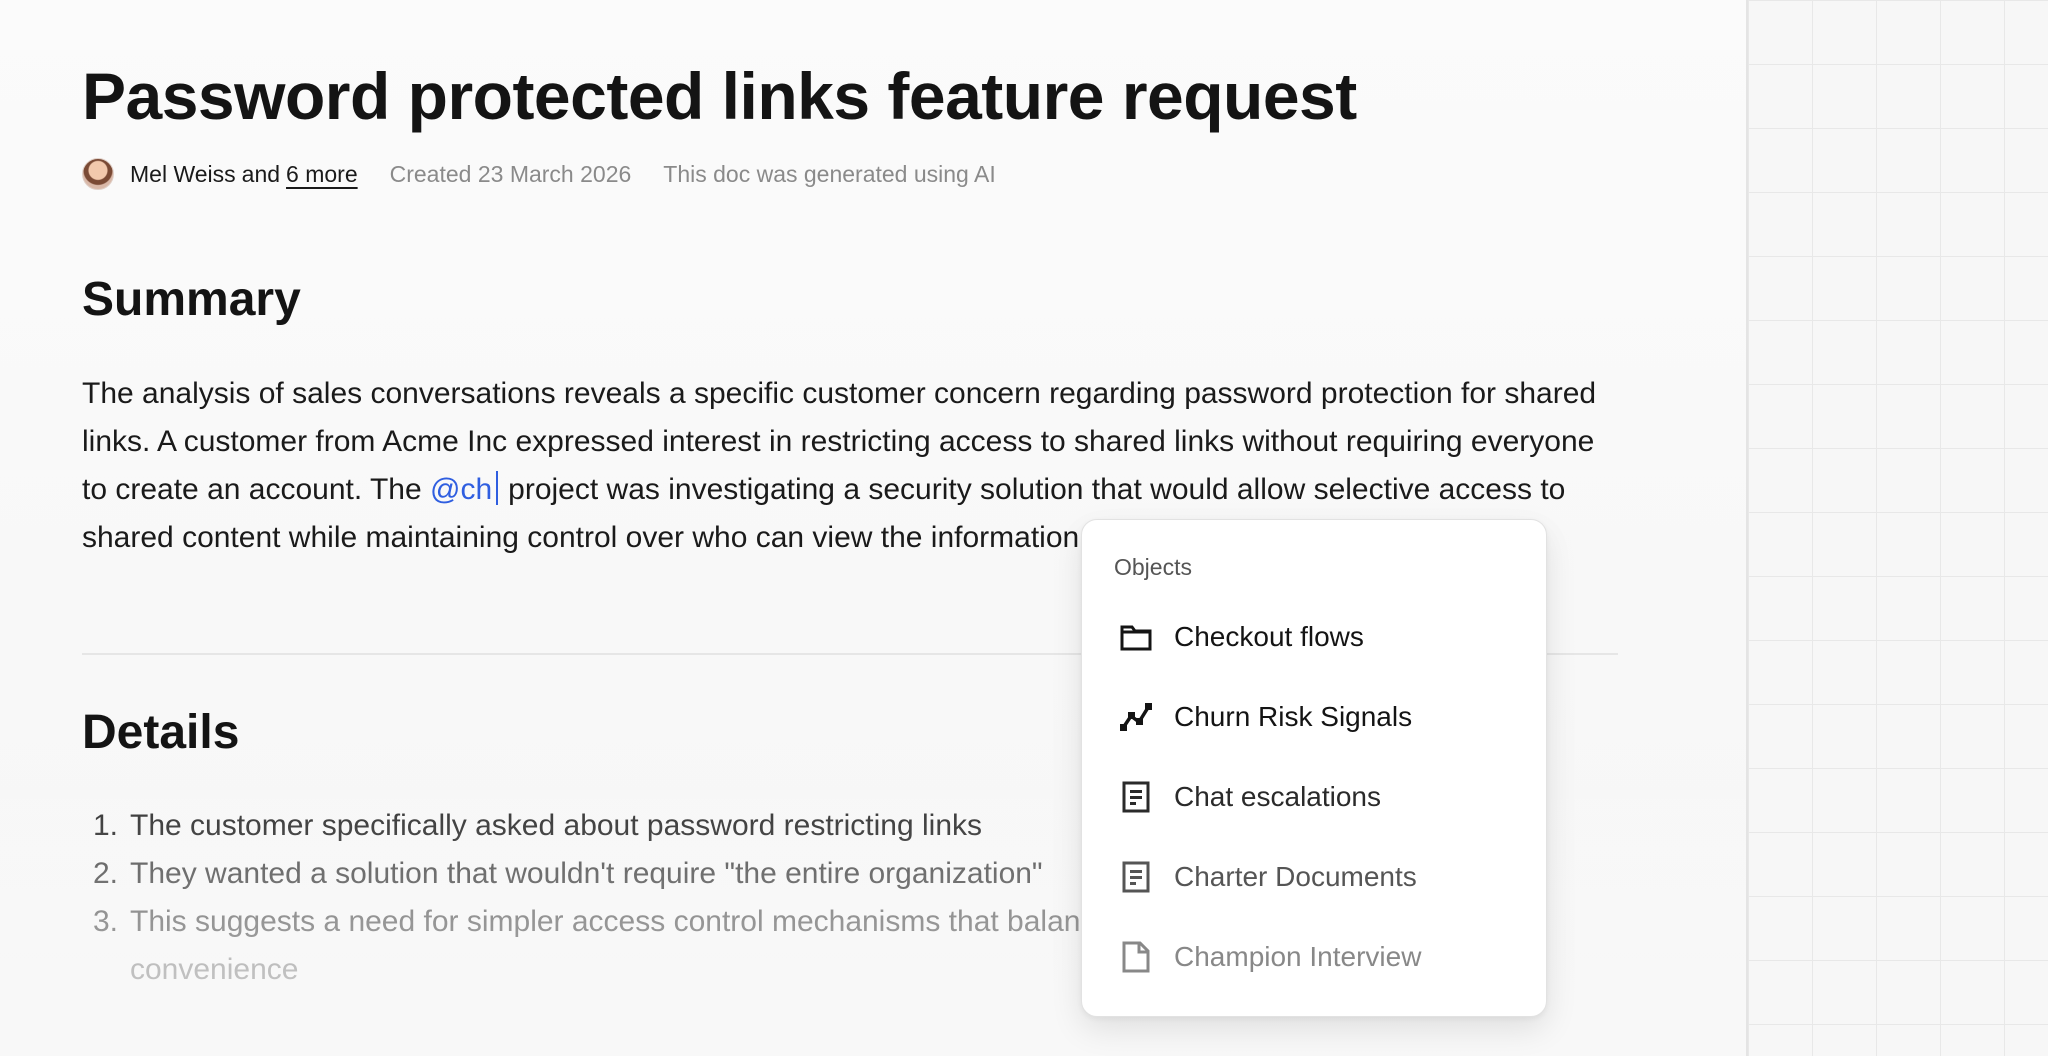 The height and width of the screenshot is (1056, 2048). Describe the element at coordinates (497, 488) in the screenshot. I see `text-caret` at that location.